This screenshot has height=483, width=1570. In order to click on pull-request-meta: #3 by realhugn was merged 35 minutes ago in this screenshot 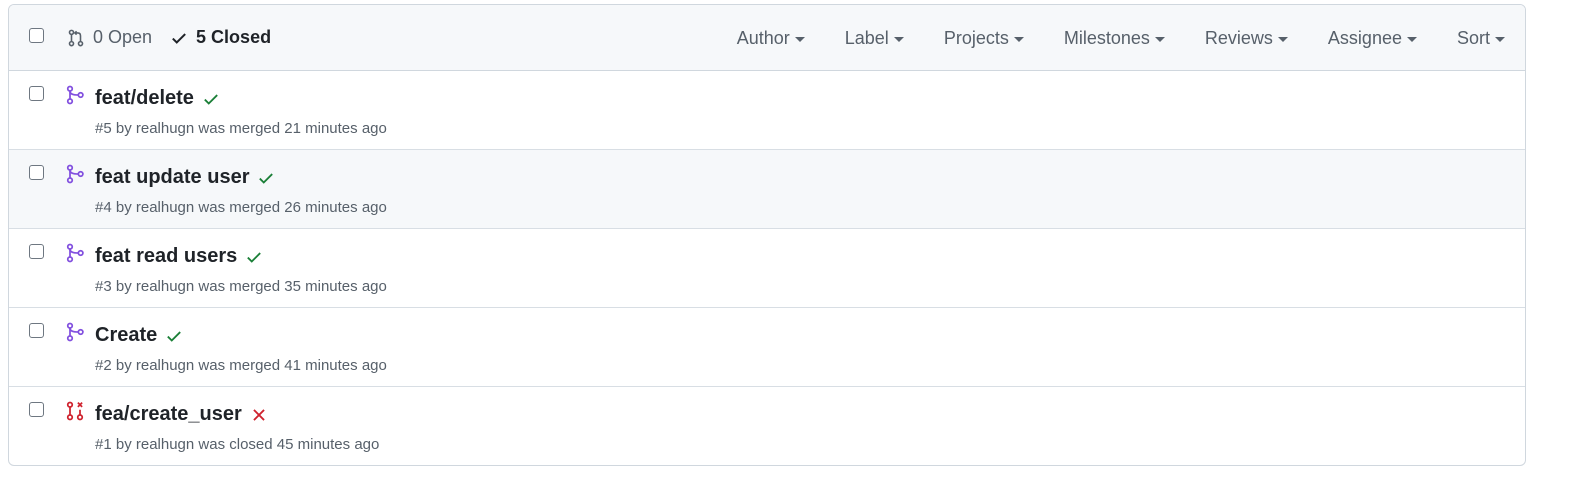, I will do `click(241, 286)`.